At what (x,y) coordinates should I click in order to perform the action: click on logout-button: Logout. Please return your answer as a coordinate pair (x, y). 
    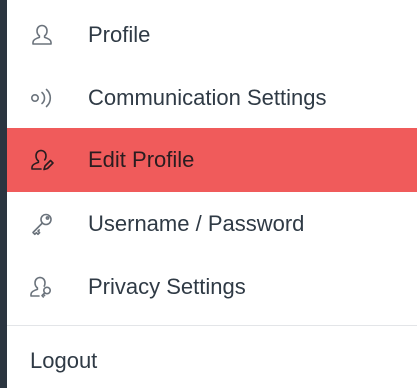
    Looking at the image, I should click on (212, 359).